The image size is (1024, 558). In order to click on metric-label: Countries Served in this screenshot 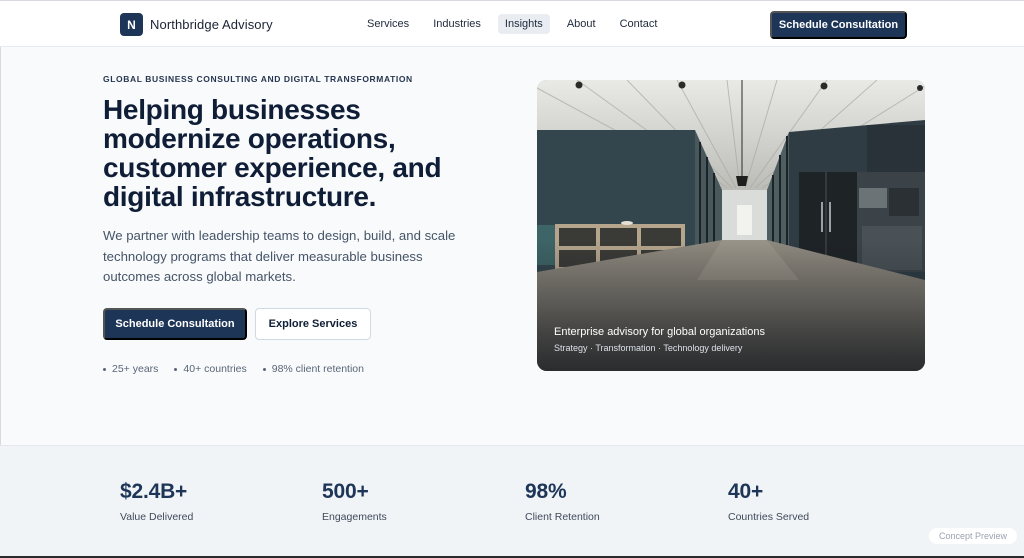, I will do `click(769, 517)`.